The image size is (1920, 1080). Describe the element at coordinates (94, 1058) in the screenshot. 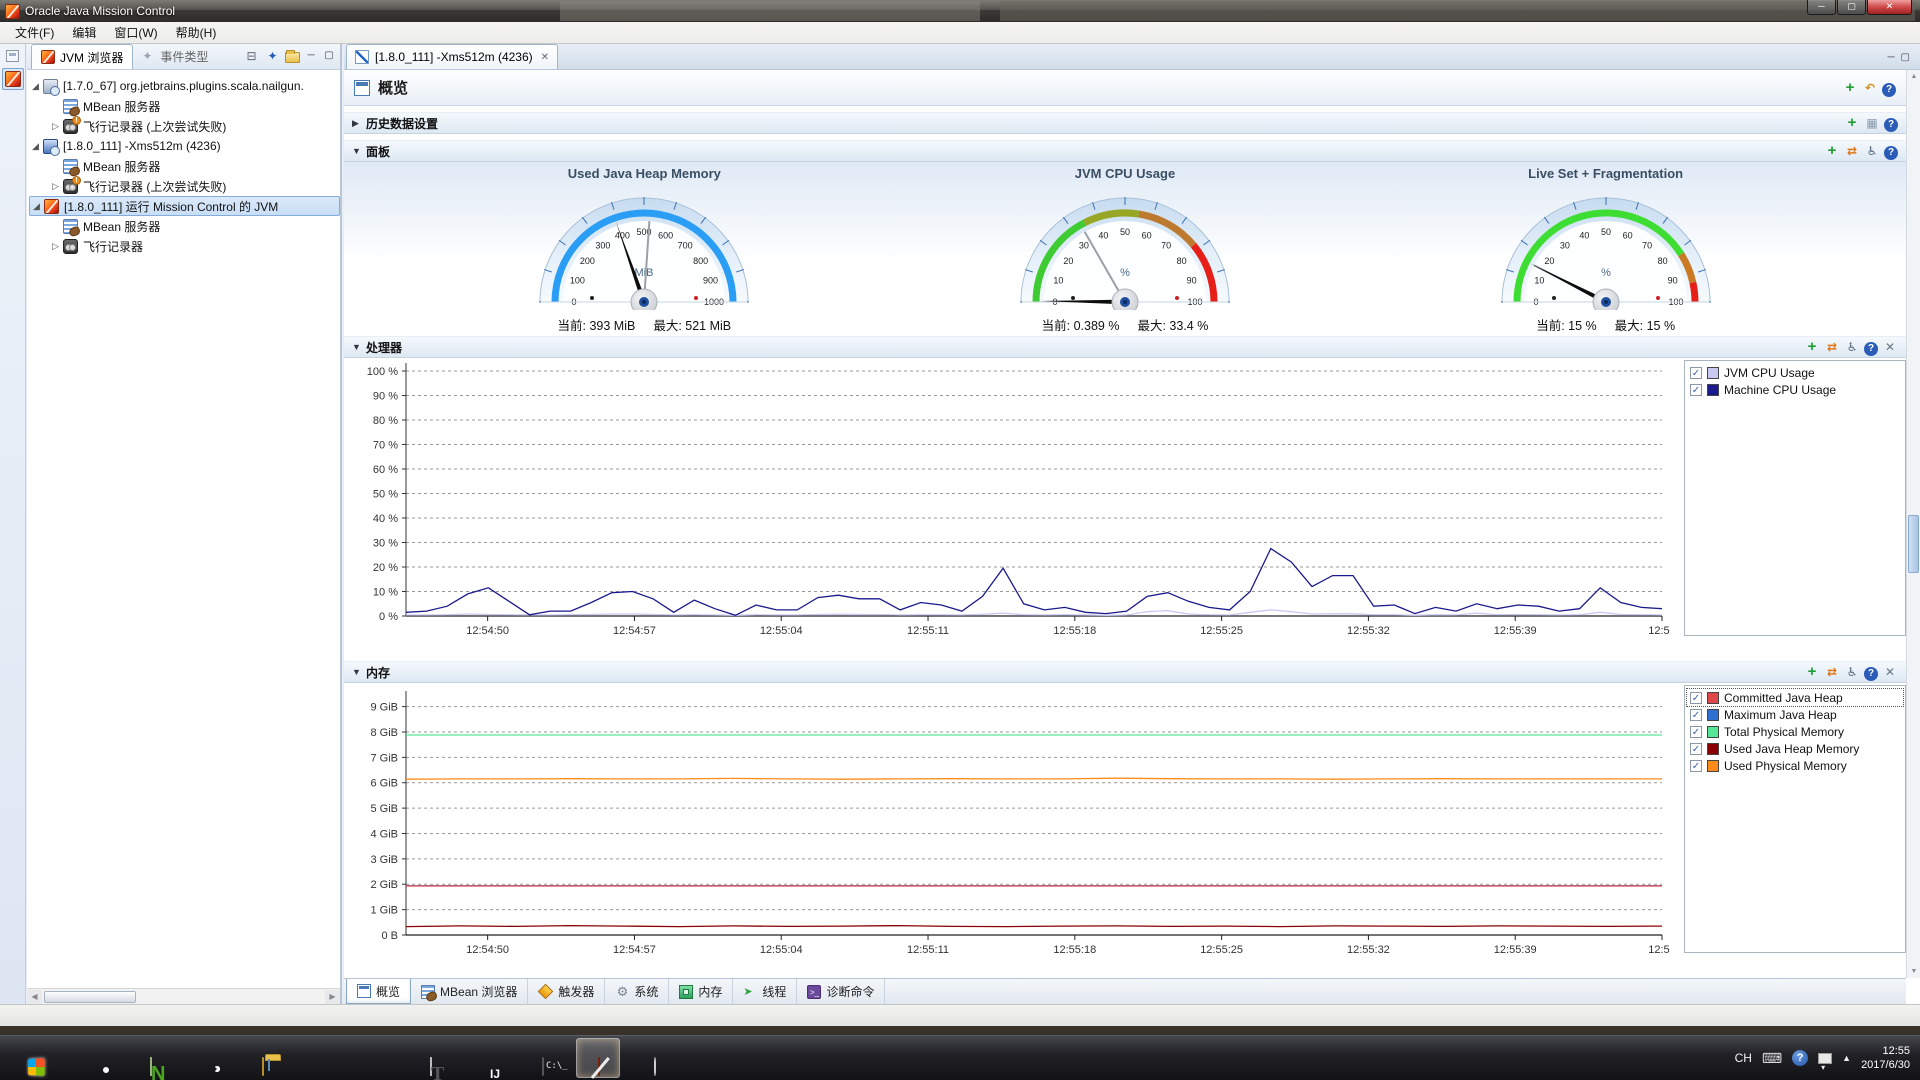

I see `chrome-icon` at that location.